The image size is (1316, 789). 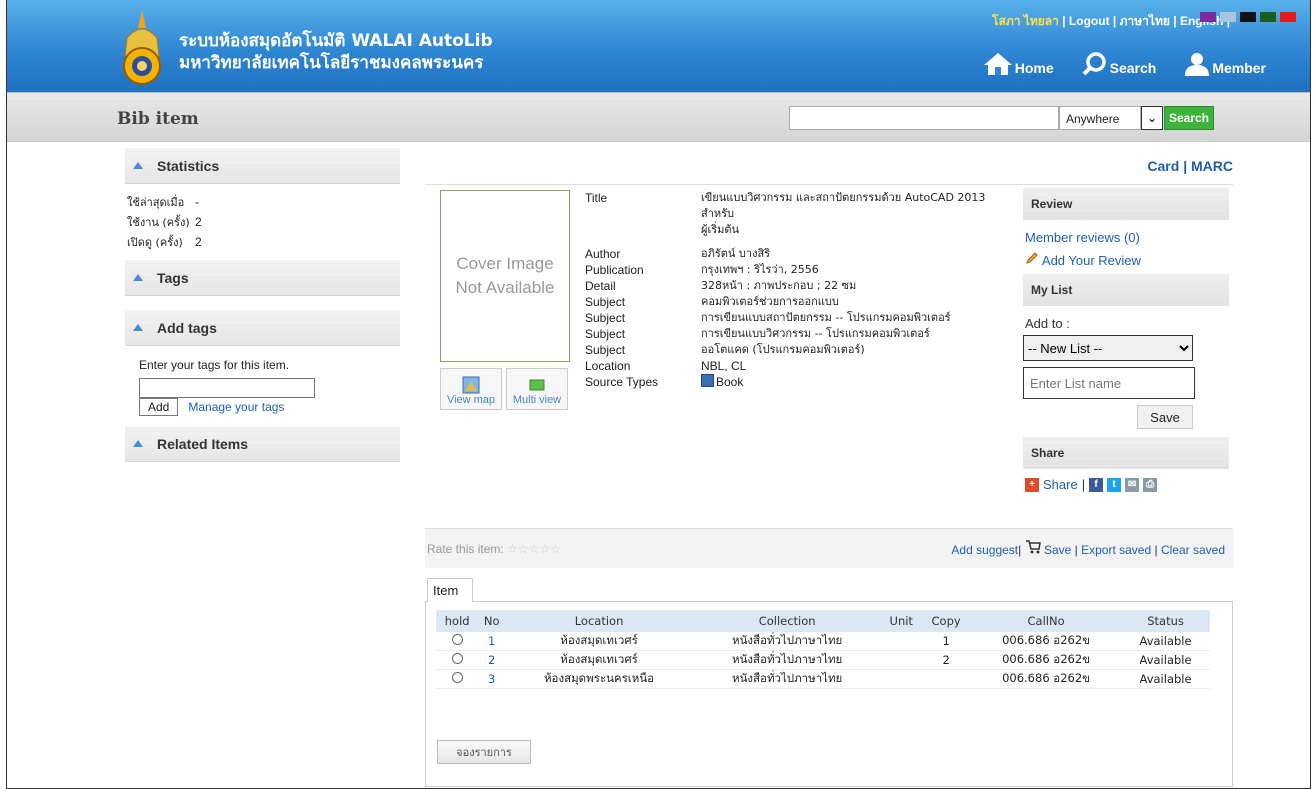 I want to click on save-list-button: Save, so click(x=1165, y=417).